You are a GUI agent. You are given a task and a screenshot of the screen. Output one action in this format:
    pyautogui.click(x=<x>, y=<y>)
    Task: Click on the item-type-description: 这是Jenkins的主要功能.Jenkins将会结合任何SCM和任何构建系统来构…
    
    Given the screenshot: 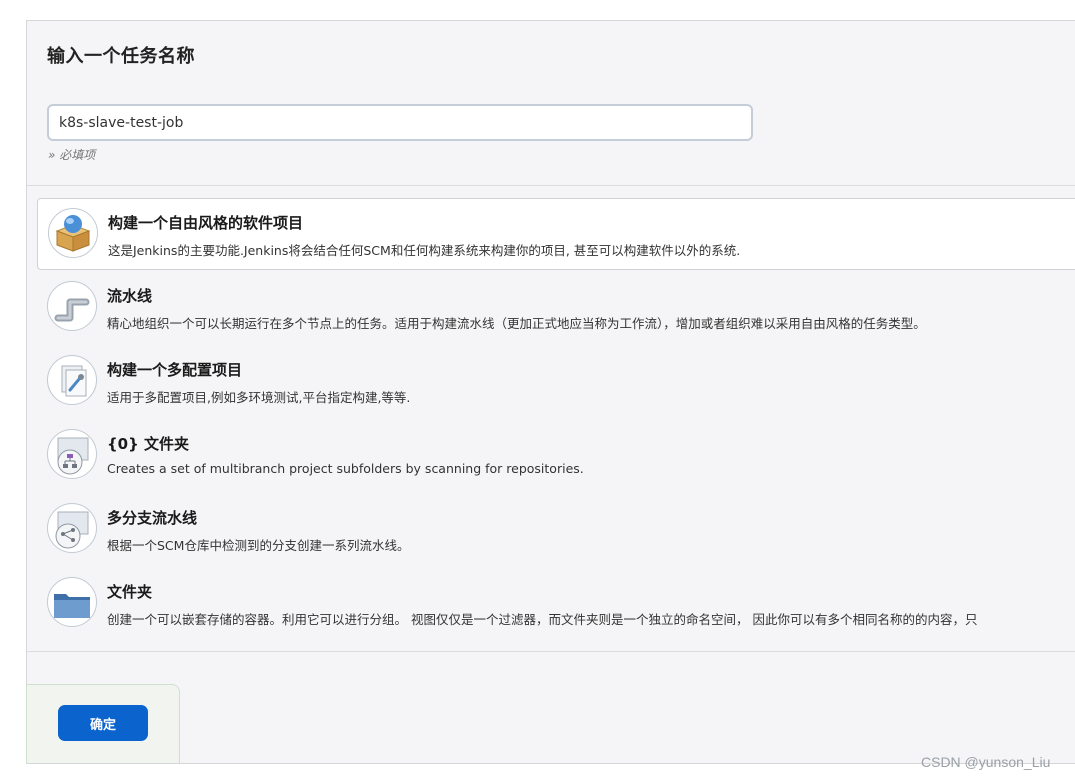 What is the action you would take?
    pyautogui.click(x=424, y=250)
    